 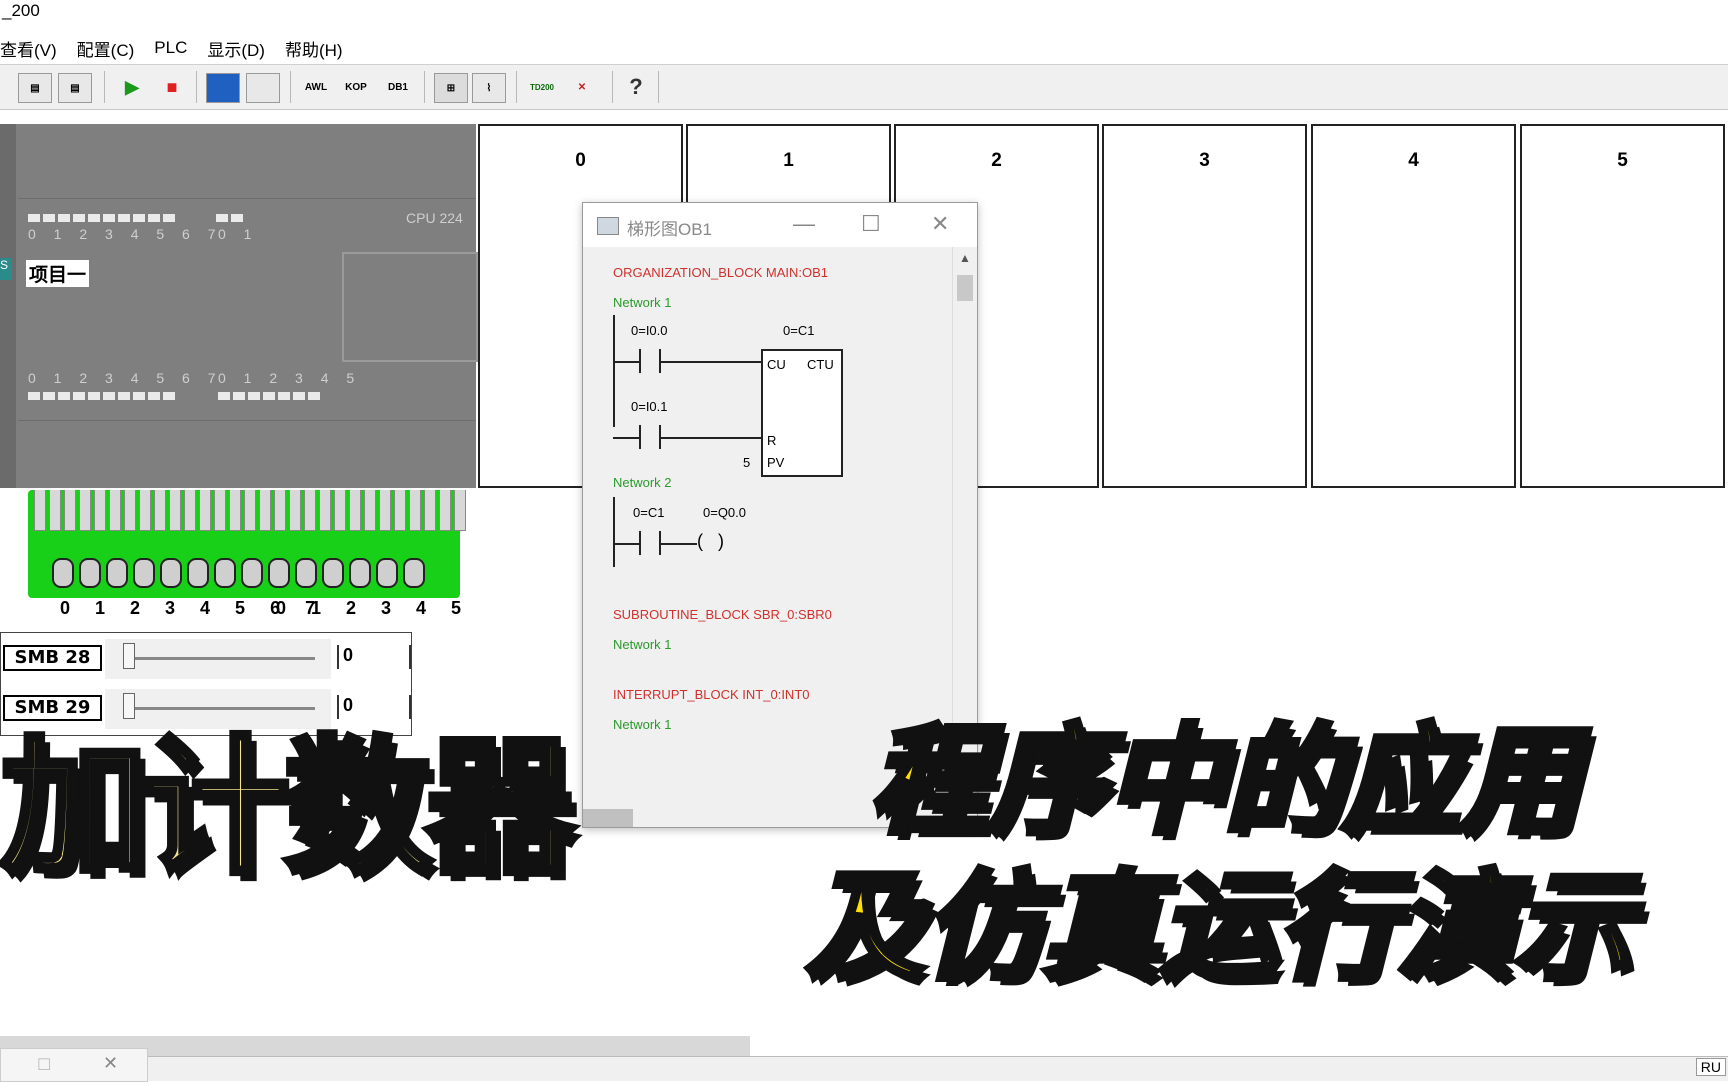 What do you see at coordinates (996, 160) in the screenshot?
I see `slot-number: 2` at bounding box center [996, 160].